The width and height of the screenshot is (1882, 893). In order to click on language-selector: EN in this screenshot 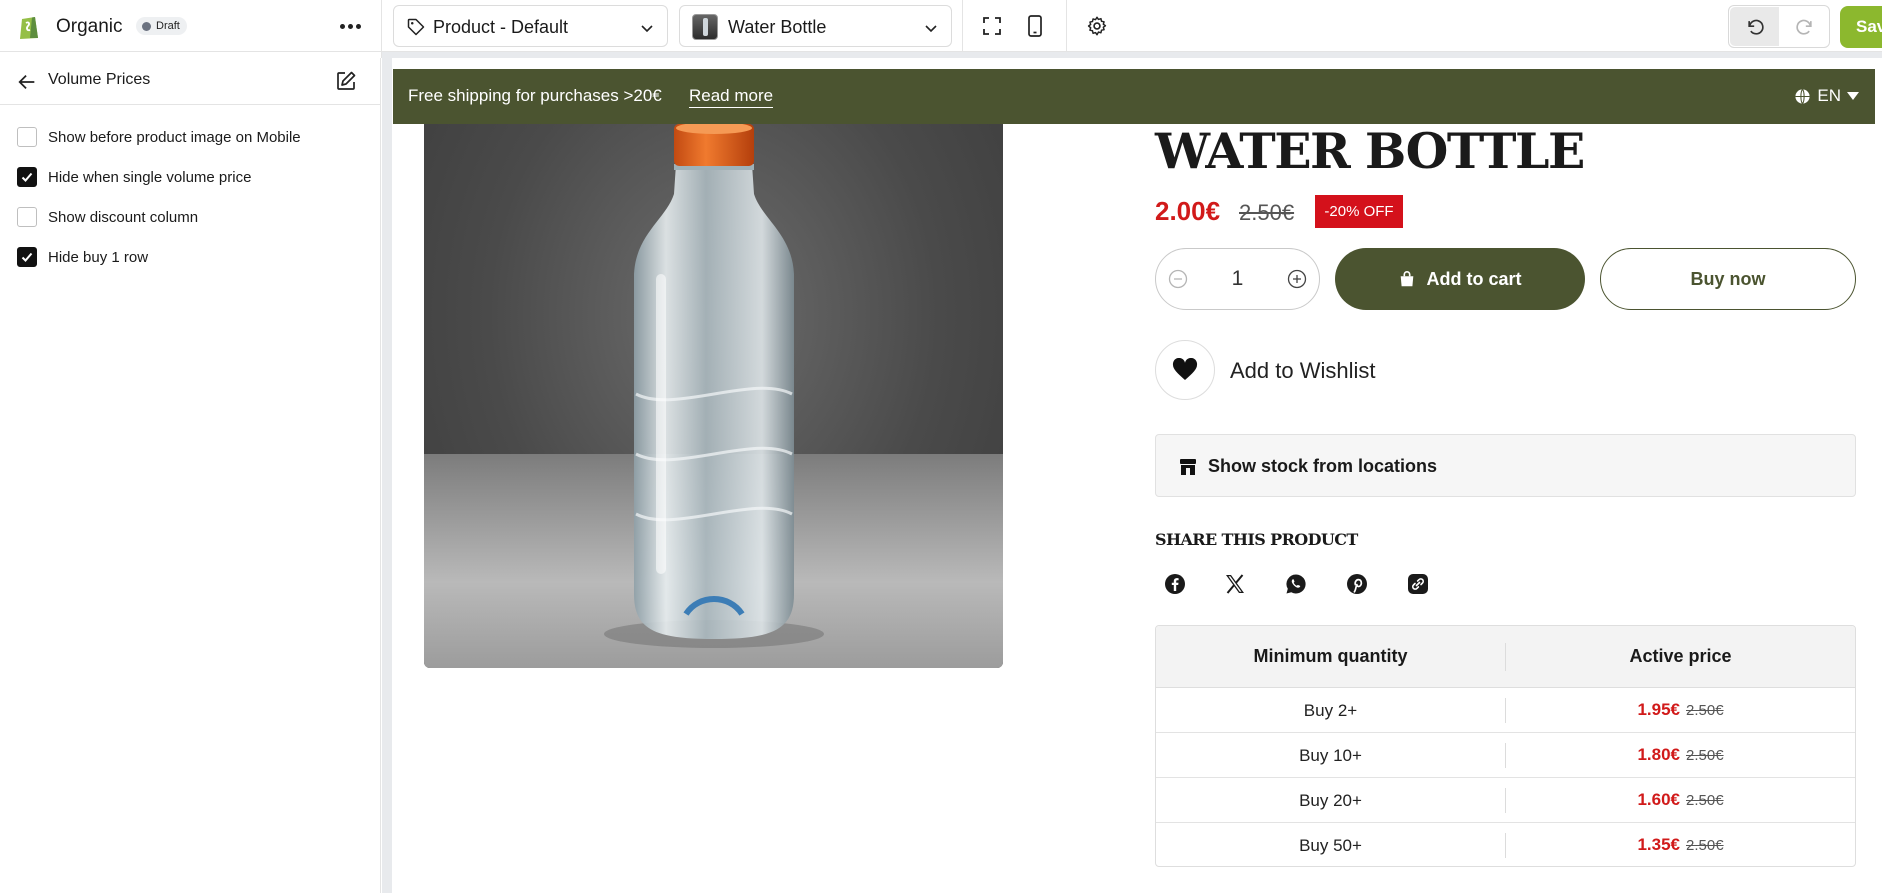, I will do `click(1826, 96)`.